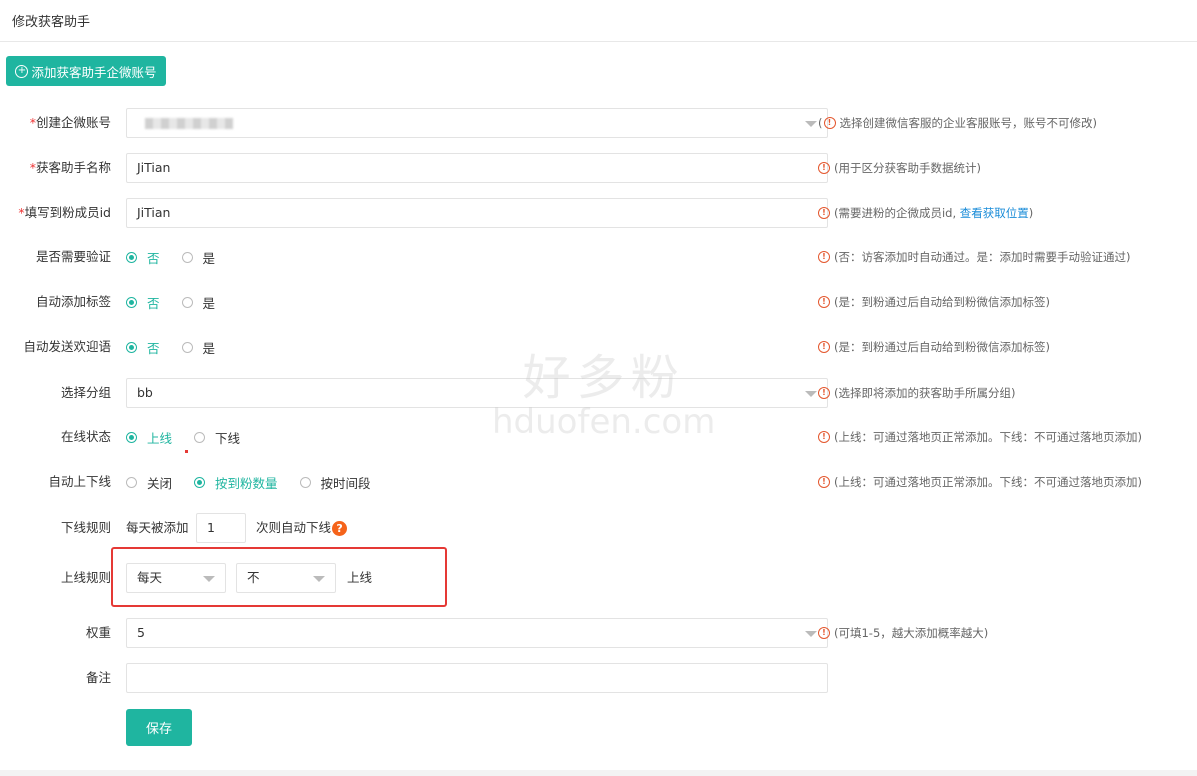 This screenshot has width=1197, height=776. I want to click on row-weight: 权重 5 ! (可填1-5，越大添加概率越大), so click(598, 633).